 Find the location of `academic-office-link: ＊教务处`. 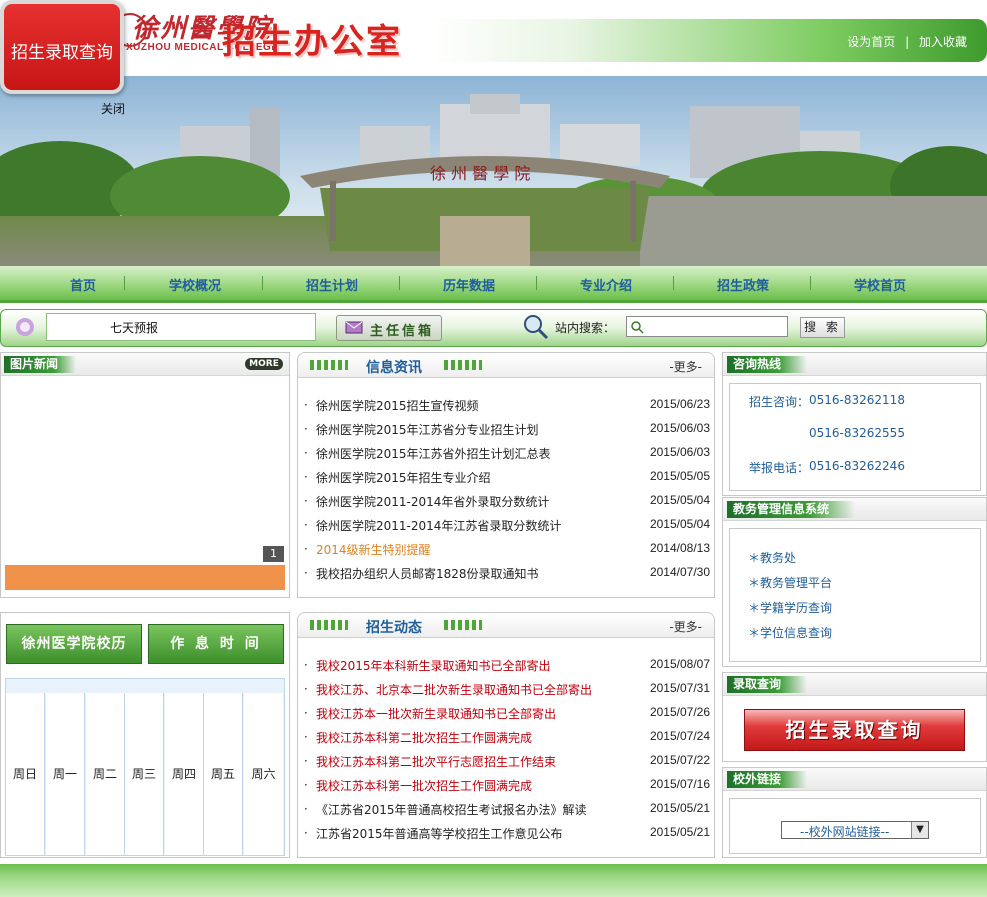

academic-office-link: ＊教务处 is located at coordinates (772, 557).